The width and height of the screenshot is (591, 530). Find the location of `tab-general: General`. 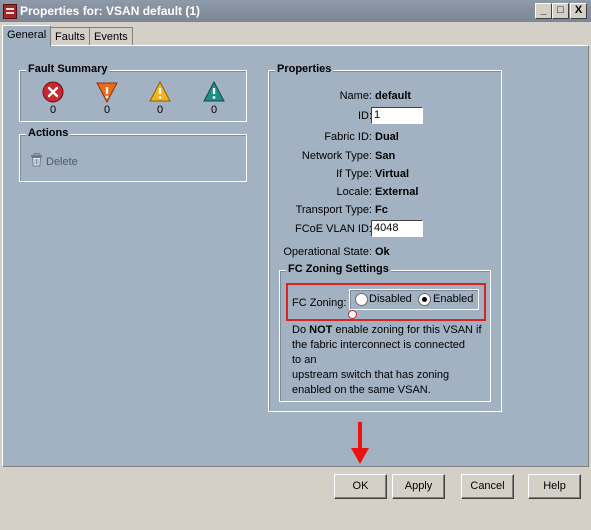

tab-general: General is located at coordinates (27, 36).